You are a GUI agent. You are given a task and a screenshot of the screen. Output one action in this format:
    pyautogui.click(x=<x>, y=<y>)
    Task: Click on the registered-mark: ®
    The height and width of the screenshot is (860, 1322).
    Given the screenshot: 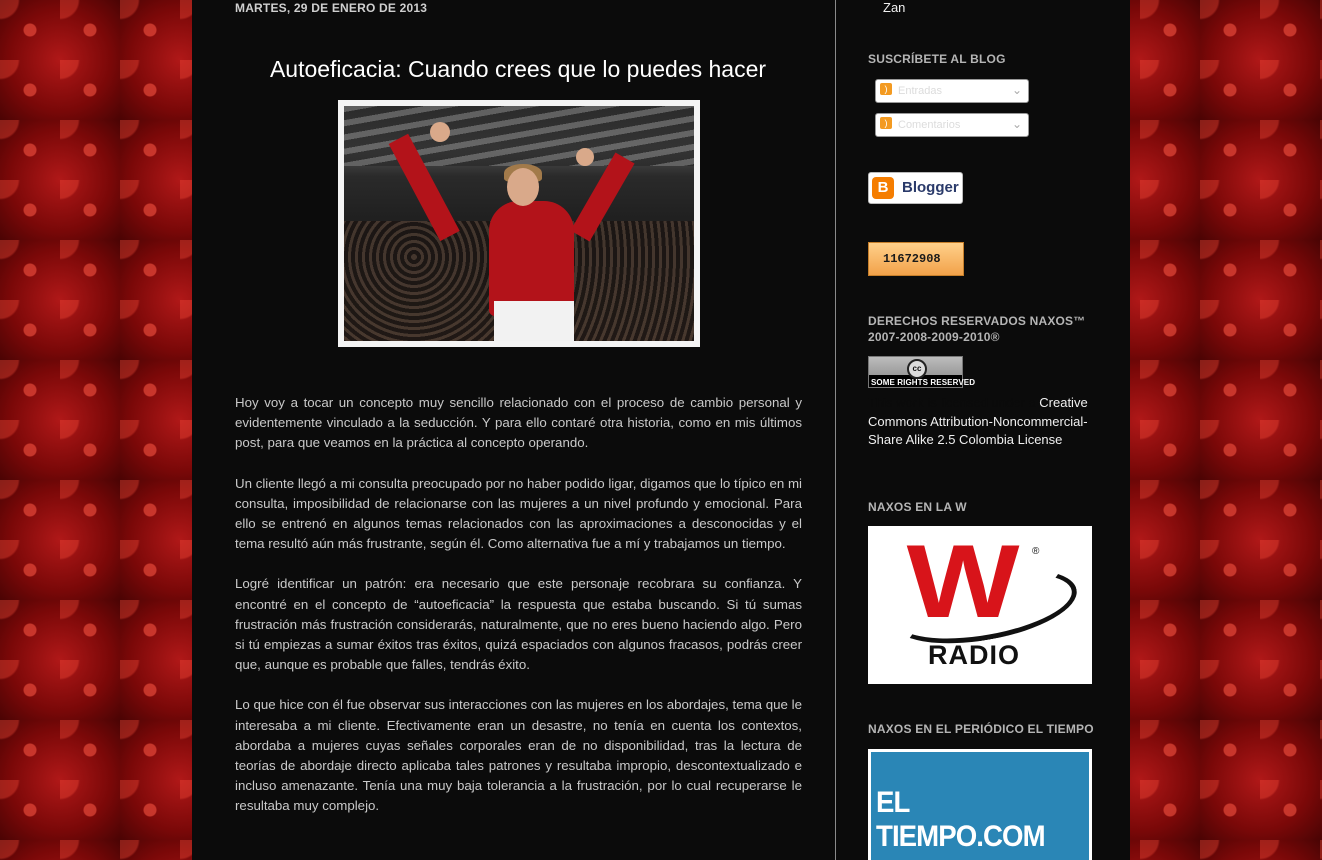 What is the action you would take?
    pyautogui.click(x=1036, y=551)
    